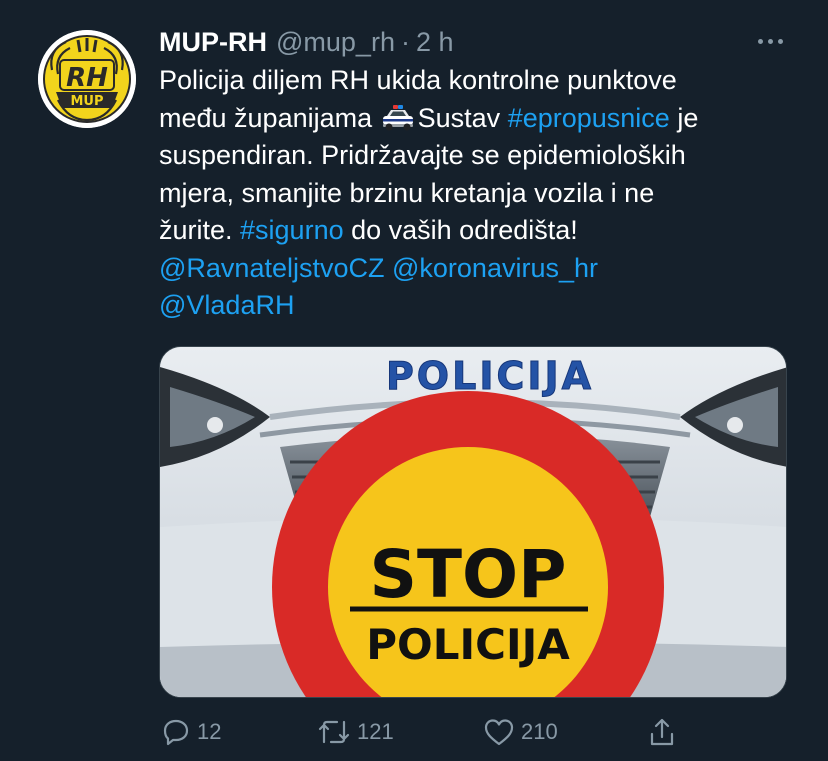  What do you see at coordinates (334, 732) in the screenshot?
I see `retweet-icon` at bounding box center [334, 732].